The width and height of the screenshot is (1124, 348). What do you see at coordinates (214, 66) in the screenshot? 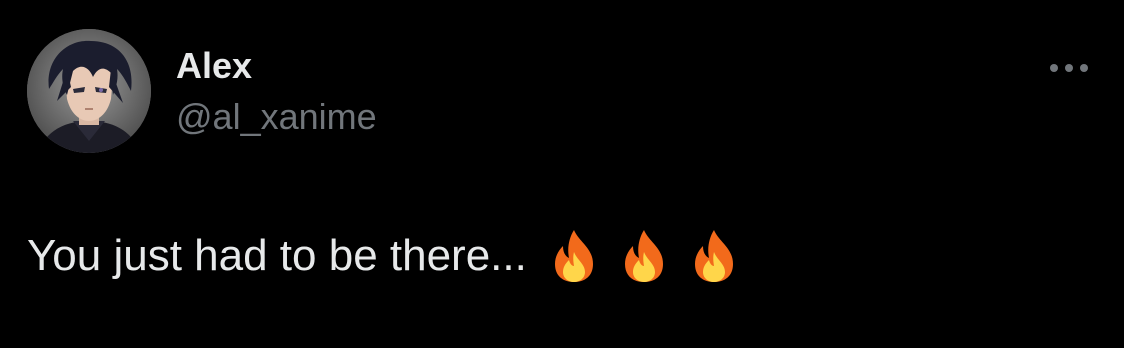
I see `display-name: Alex` at bounding box center [214, 66].